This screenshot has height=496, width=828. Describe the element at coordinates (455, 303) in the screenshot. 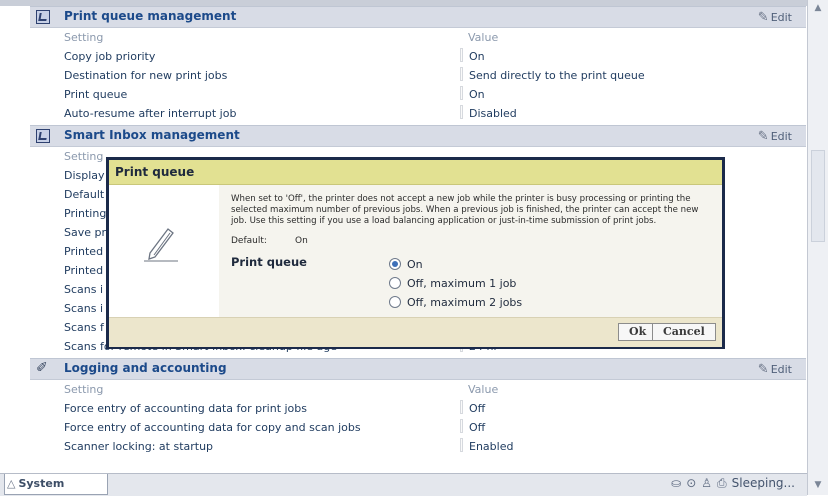

I see `radio-option-off-max-2: Off, maximum 2 jobs` at that location.